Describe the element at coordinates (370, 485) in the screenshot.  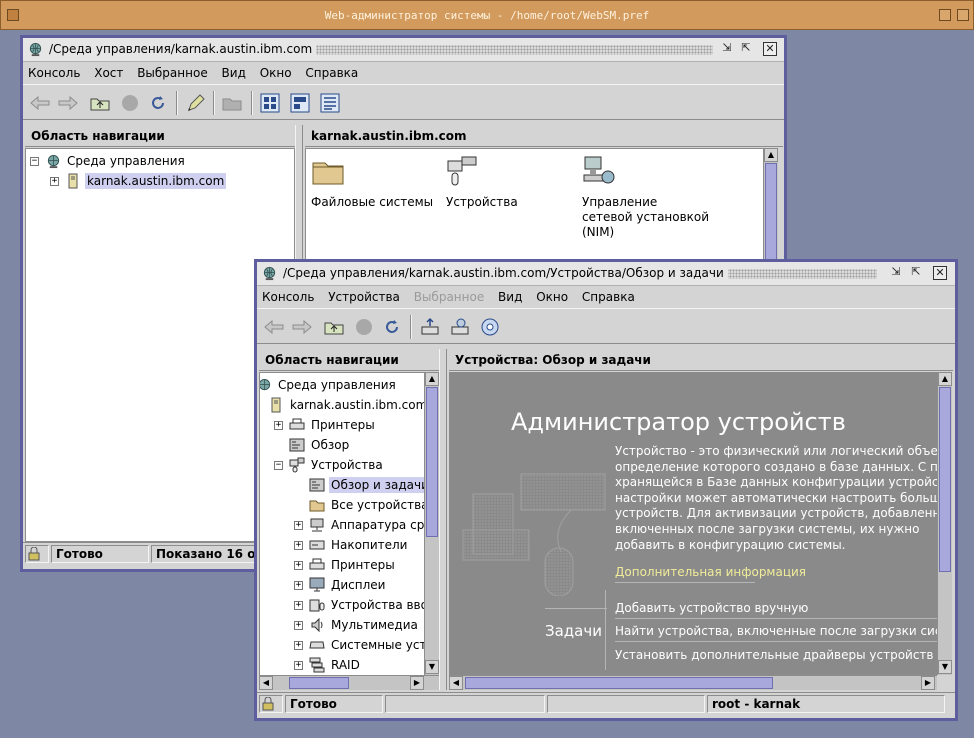
I see `tree-item-overview-tasks: Обзор и задачи` at that location.